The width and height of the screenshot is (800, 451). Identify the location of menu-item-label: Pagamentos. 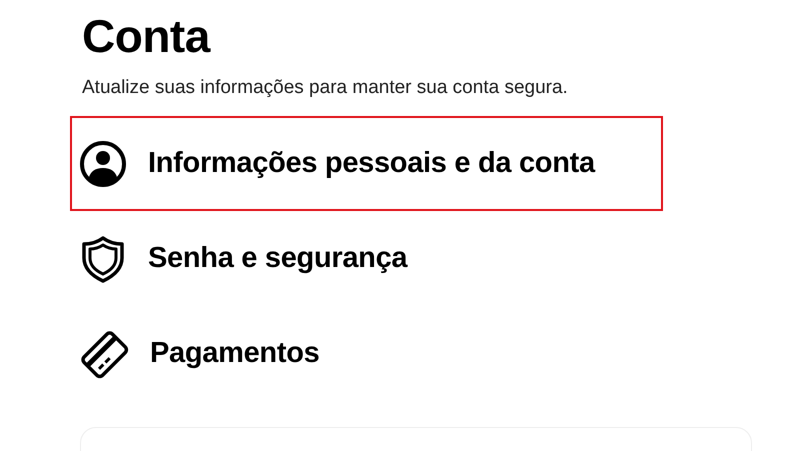
(235, 353).